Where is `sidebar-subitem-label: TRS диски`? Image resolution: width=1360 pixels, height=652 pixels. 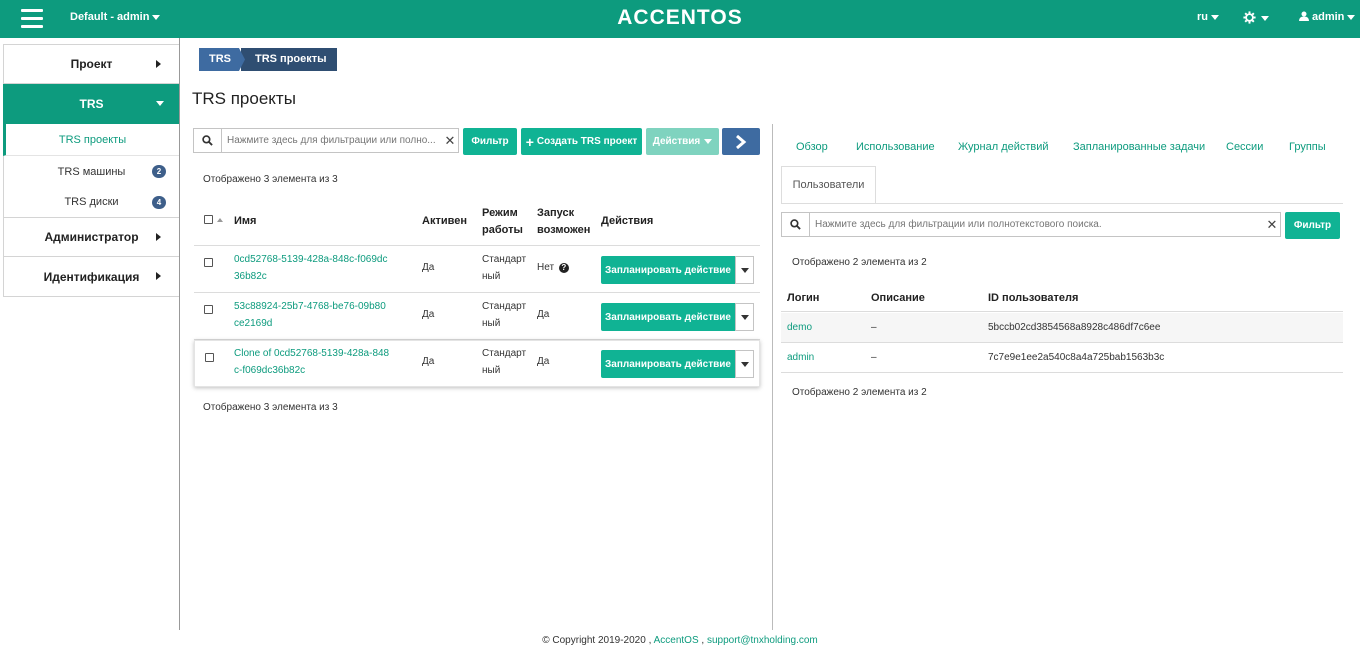 sidebar-subitem-label: TRS диски is located at coordinates (91, 202).